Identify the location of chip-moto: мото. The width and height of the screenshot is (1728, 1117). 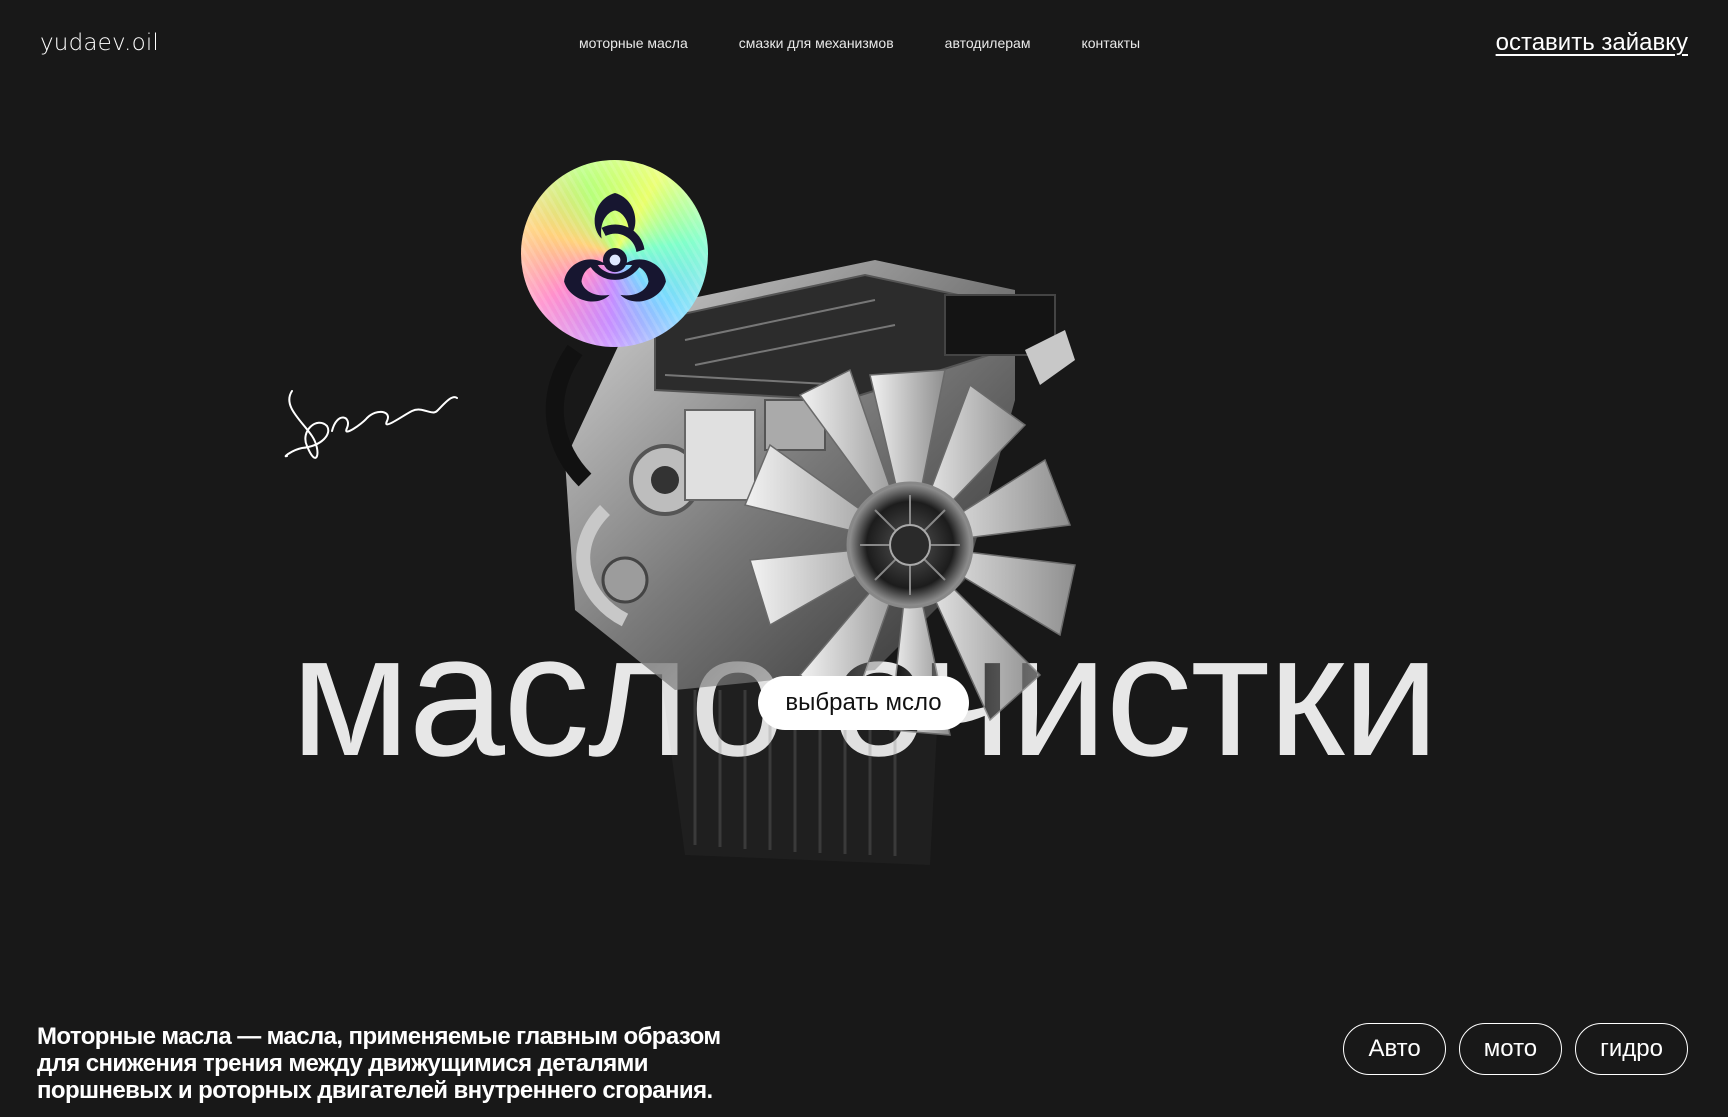
(1510, 1049).